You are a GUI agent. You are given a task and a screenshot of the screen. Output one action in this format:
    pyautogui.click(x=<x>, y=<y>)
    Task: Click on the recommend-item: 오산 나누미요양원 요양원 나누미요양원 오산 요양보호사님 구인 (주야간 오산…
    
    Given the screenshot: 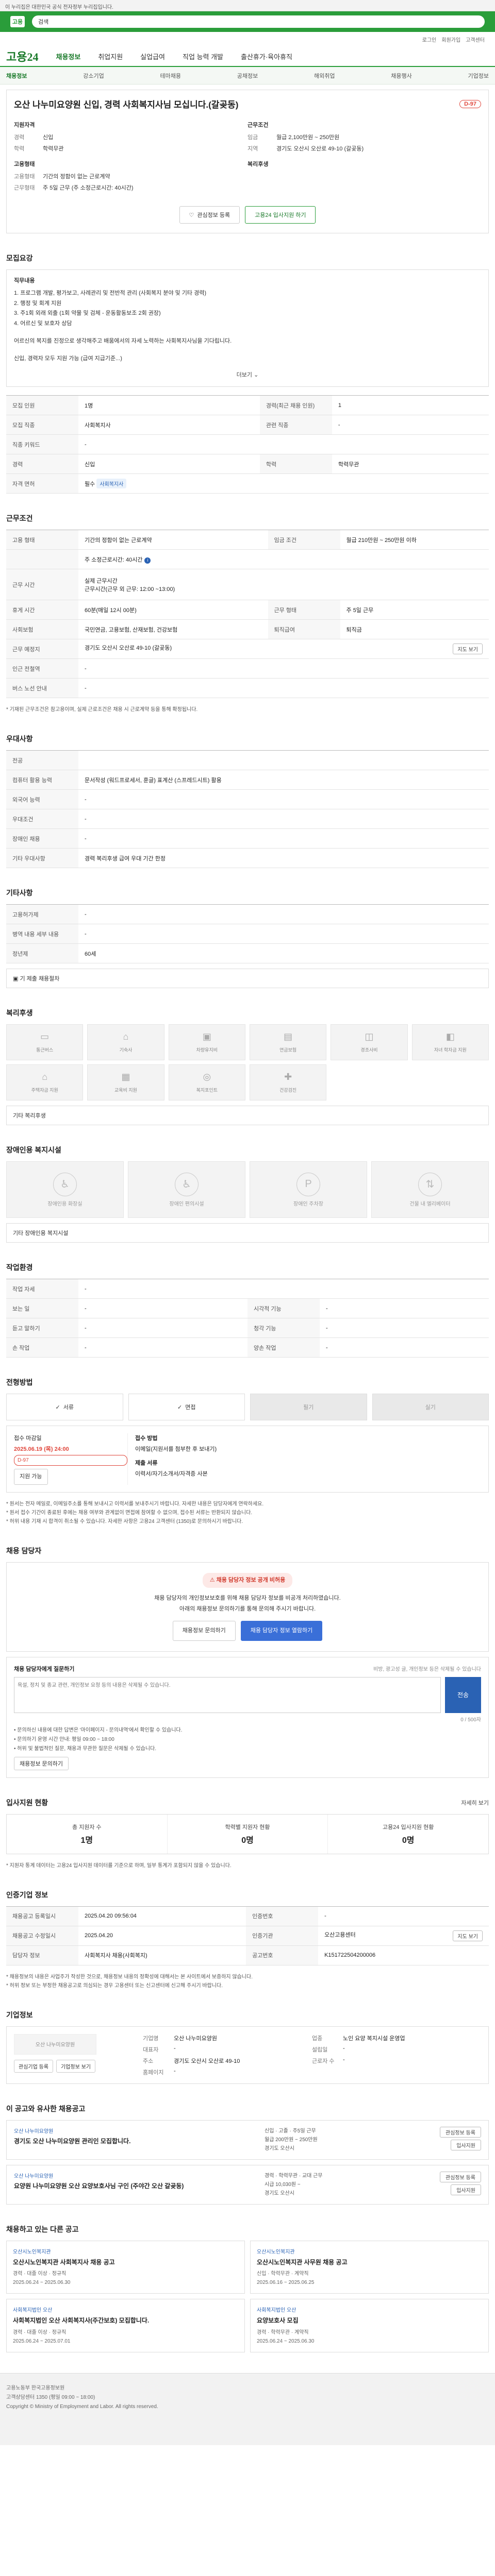 What is the action you would take?
    pyautogui.click(x=247, y=2184)
    